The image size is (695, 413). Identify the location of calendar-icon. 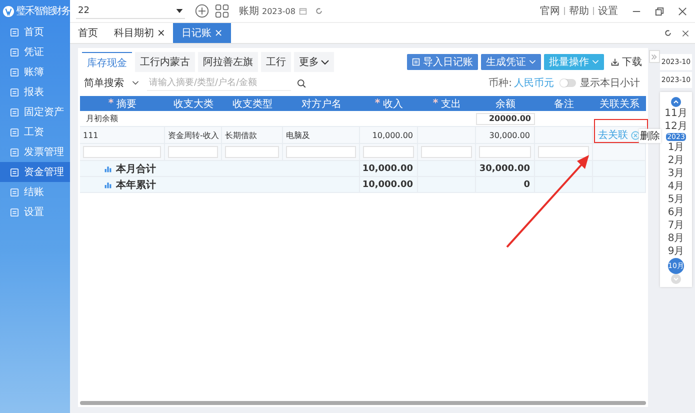
(303, 11).